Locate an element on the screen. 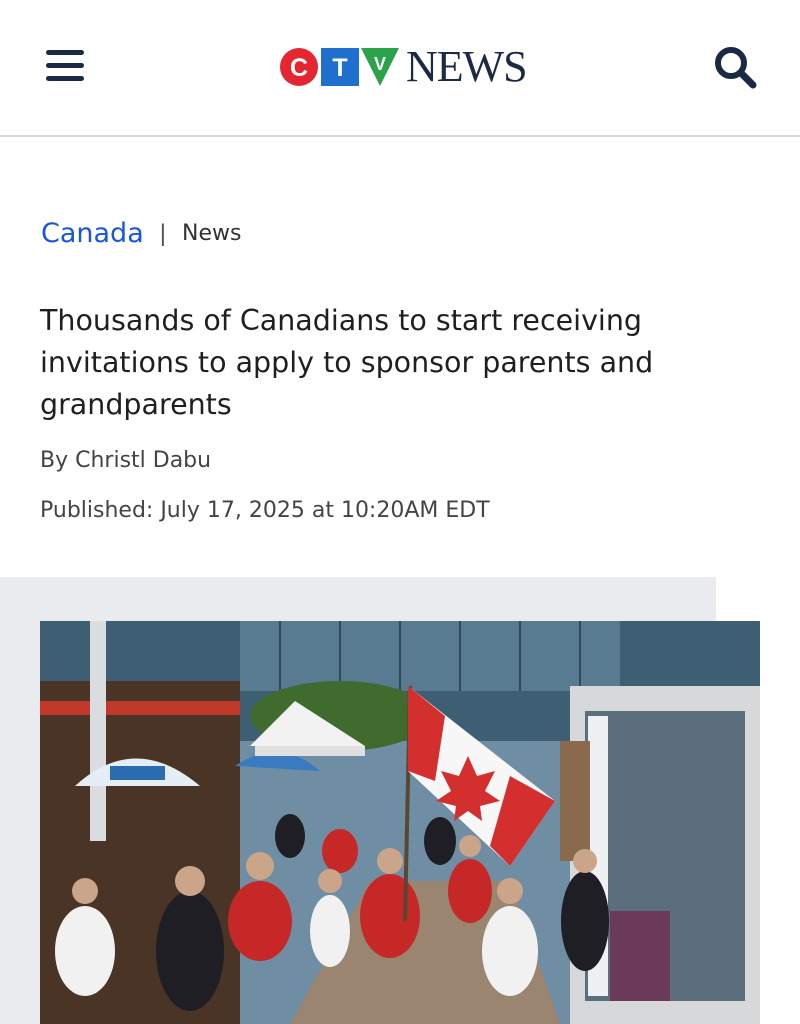 This screenshot has width=800, height=1024. logo-letter-c: C is located at coordinates (299, 68).